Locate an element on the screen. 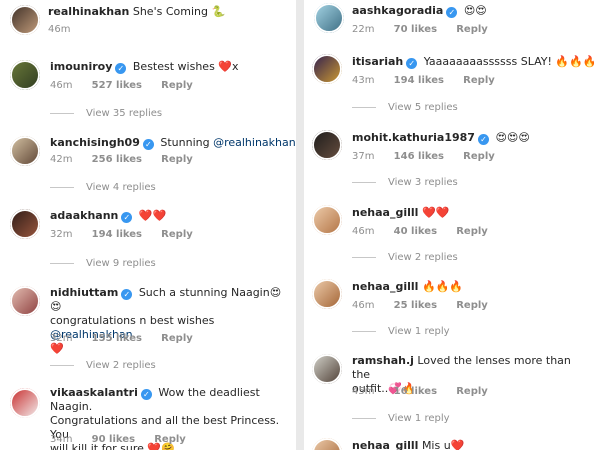 Image resolution: width=600 pixels, height=450 pixels. comment-text: She's Coming 🐍 is located at coordinates (179, 11).